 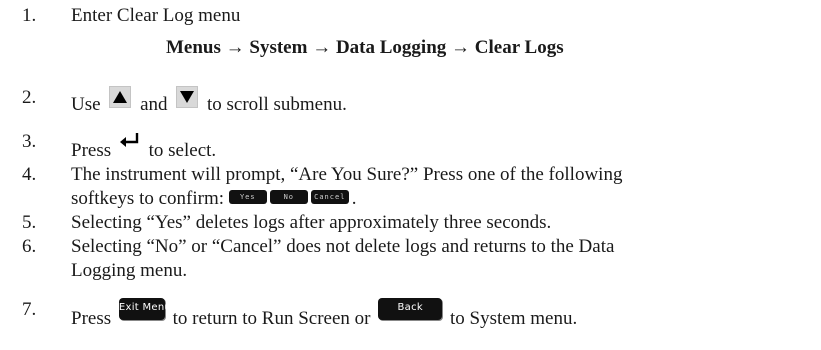 I want to click on step-number: 6., so click(x=29, y=246).